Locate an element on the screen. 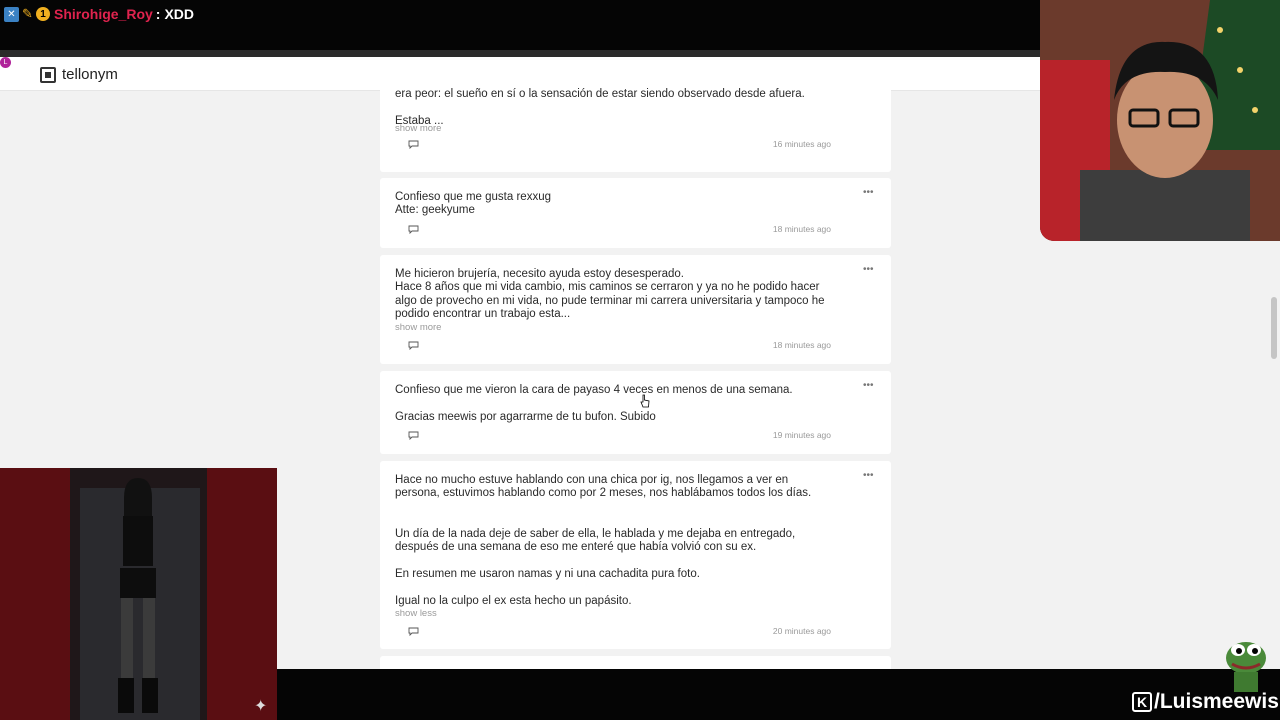 This screenshot has width=1280, height=720. pepe-frog-icon is located at coordinates (1246, 667).